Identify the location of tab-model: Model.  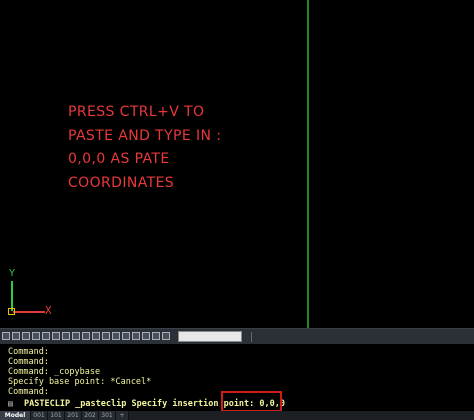
(15, 415).